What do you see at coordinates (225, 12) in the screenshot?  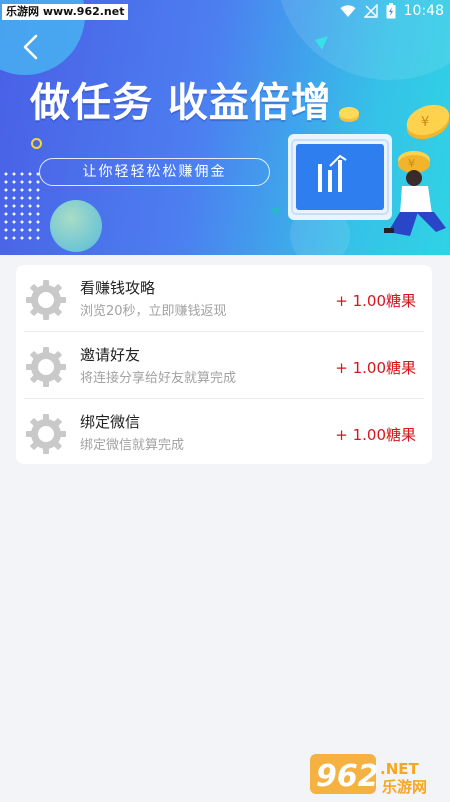 I see `status-bar: 乐游网 www.962.net 10:48` at bounding box center [225, 12].